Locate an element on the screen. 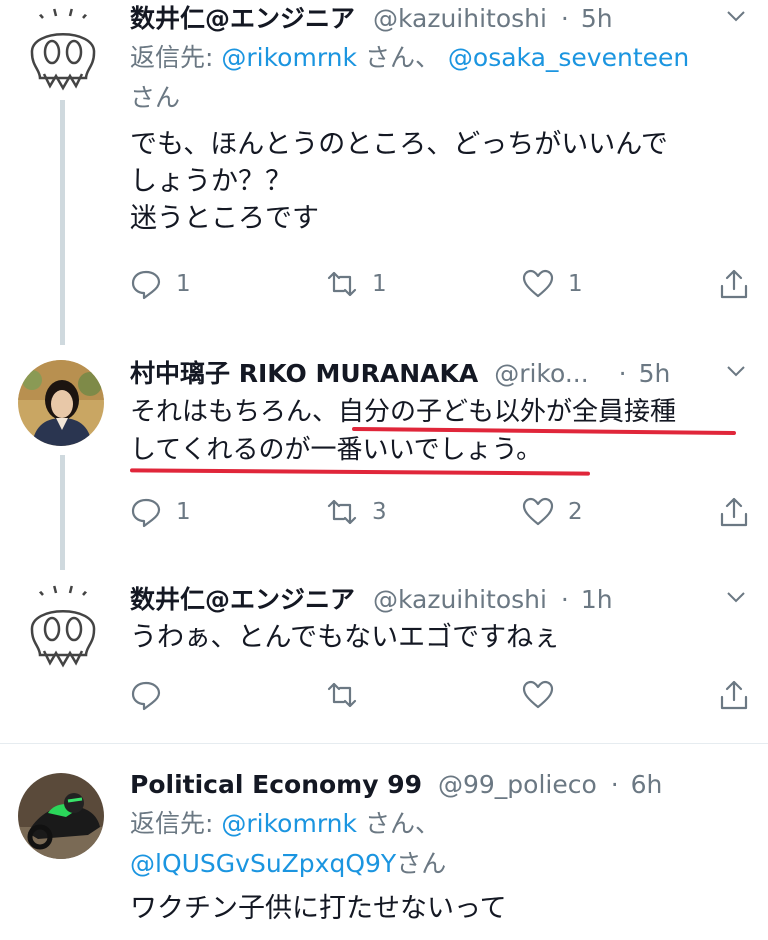  tweet-header: 数井仁@エンジニア @kazuihitoshi · 5h is located at coordinates (439, 19).